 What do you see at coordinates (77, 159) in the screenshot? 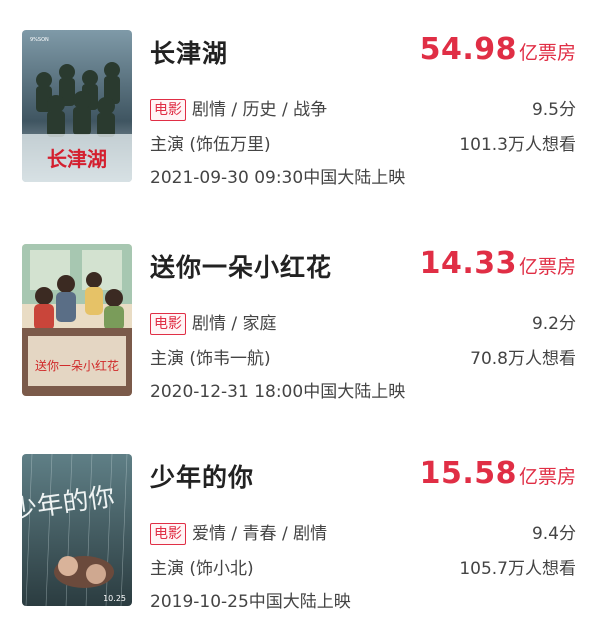
I see `poster-title-text: 长津湖` at bounding box center [77, 159].